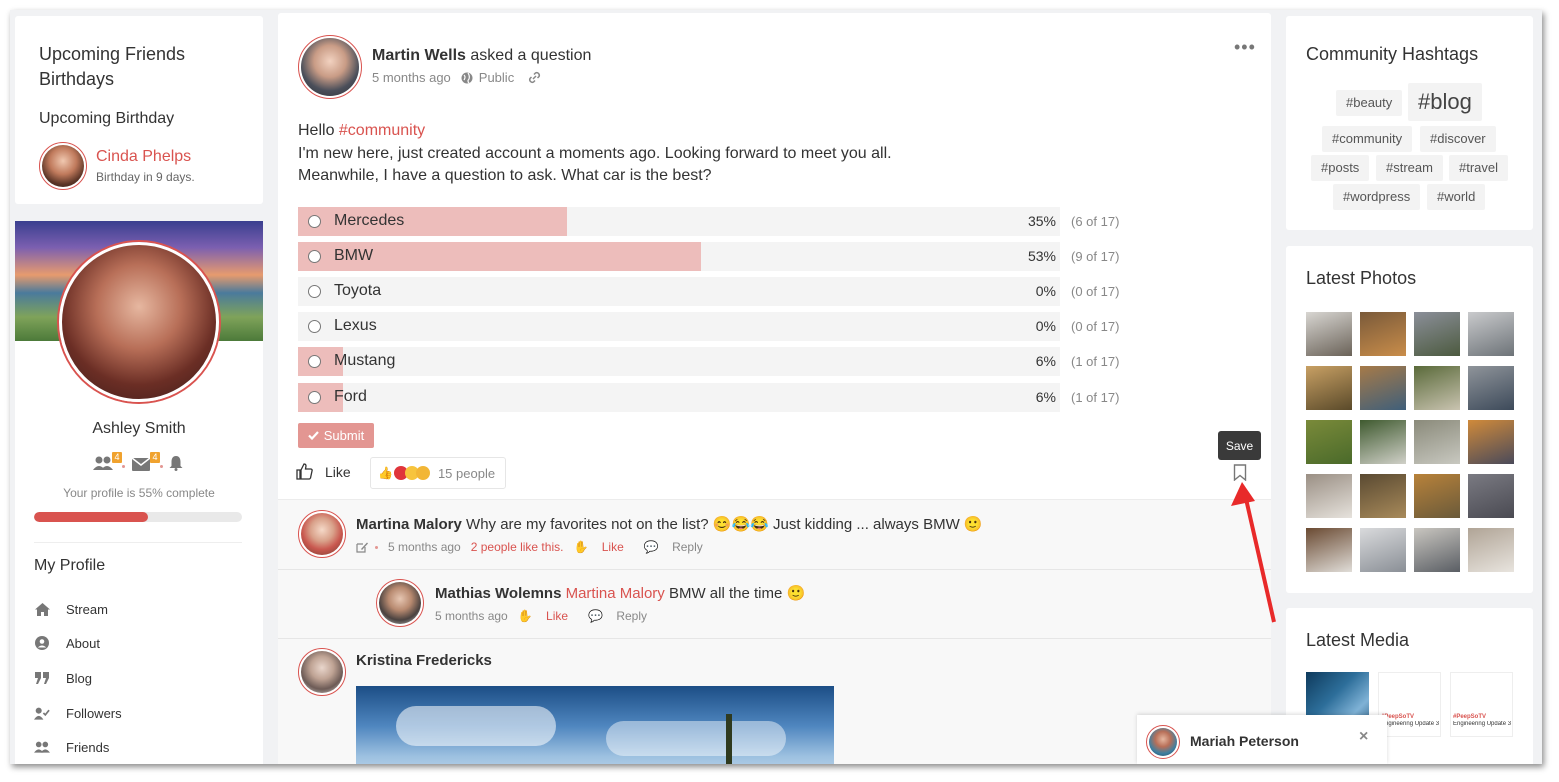 The height and width of the screenshot is (782, 1559). I want to click on menu-item-stream: Stream, so click(71, 609).